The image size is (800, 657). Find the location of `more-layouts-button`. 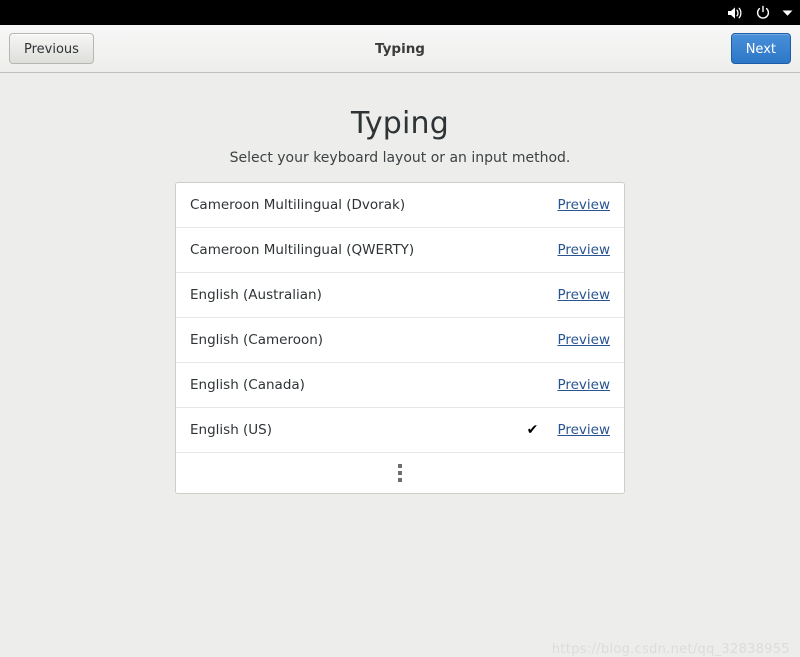

more-layouts-button is located at coordinates (400, 473).